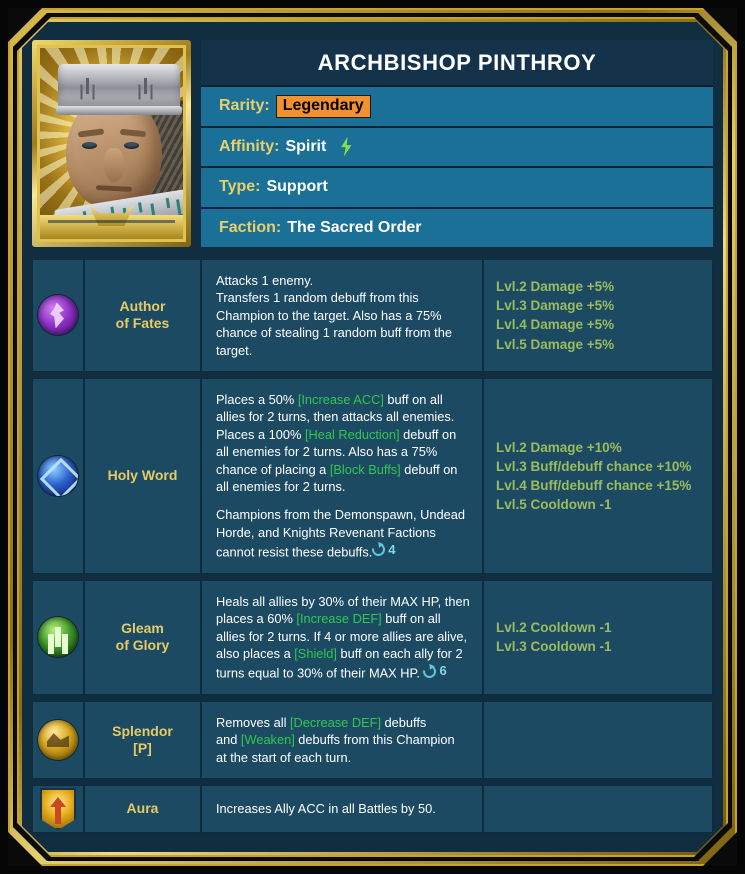 The width and height of the screenshot is (745, 874). Describe the element at coordinates (253, 723) in the screenshot. I see `desc-text: Removes all` at that location.